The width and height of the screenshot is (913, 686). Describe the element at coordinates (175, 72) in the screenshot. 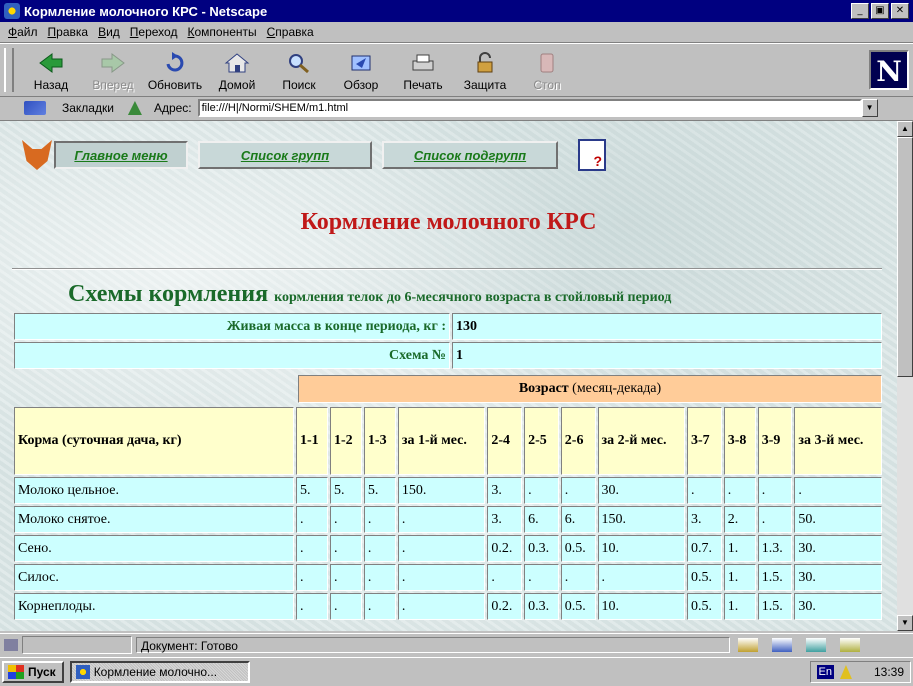

I see `reload-button: Обновить` at that location.